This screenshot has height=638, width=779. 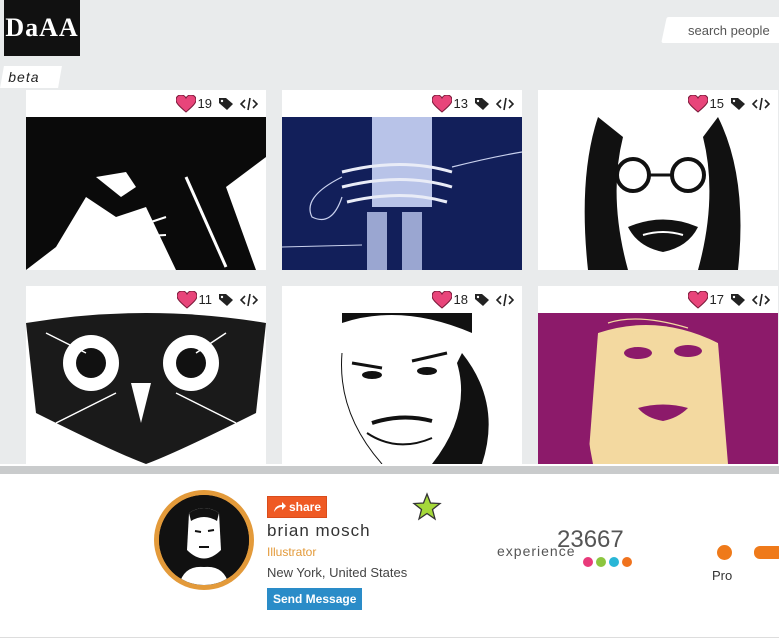 What do you see at coordinates (319, 530) in the screenshot?
I see `profile-name: brian mosch` at bounding box center [319, 530].